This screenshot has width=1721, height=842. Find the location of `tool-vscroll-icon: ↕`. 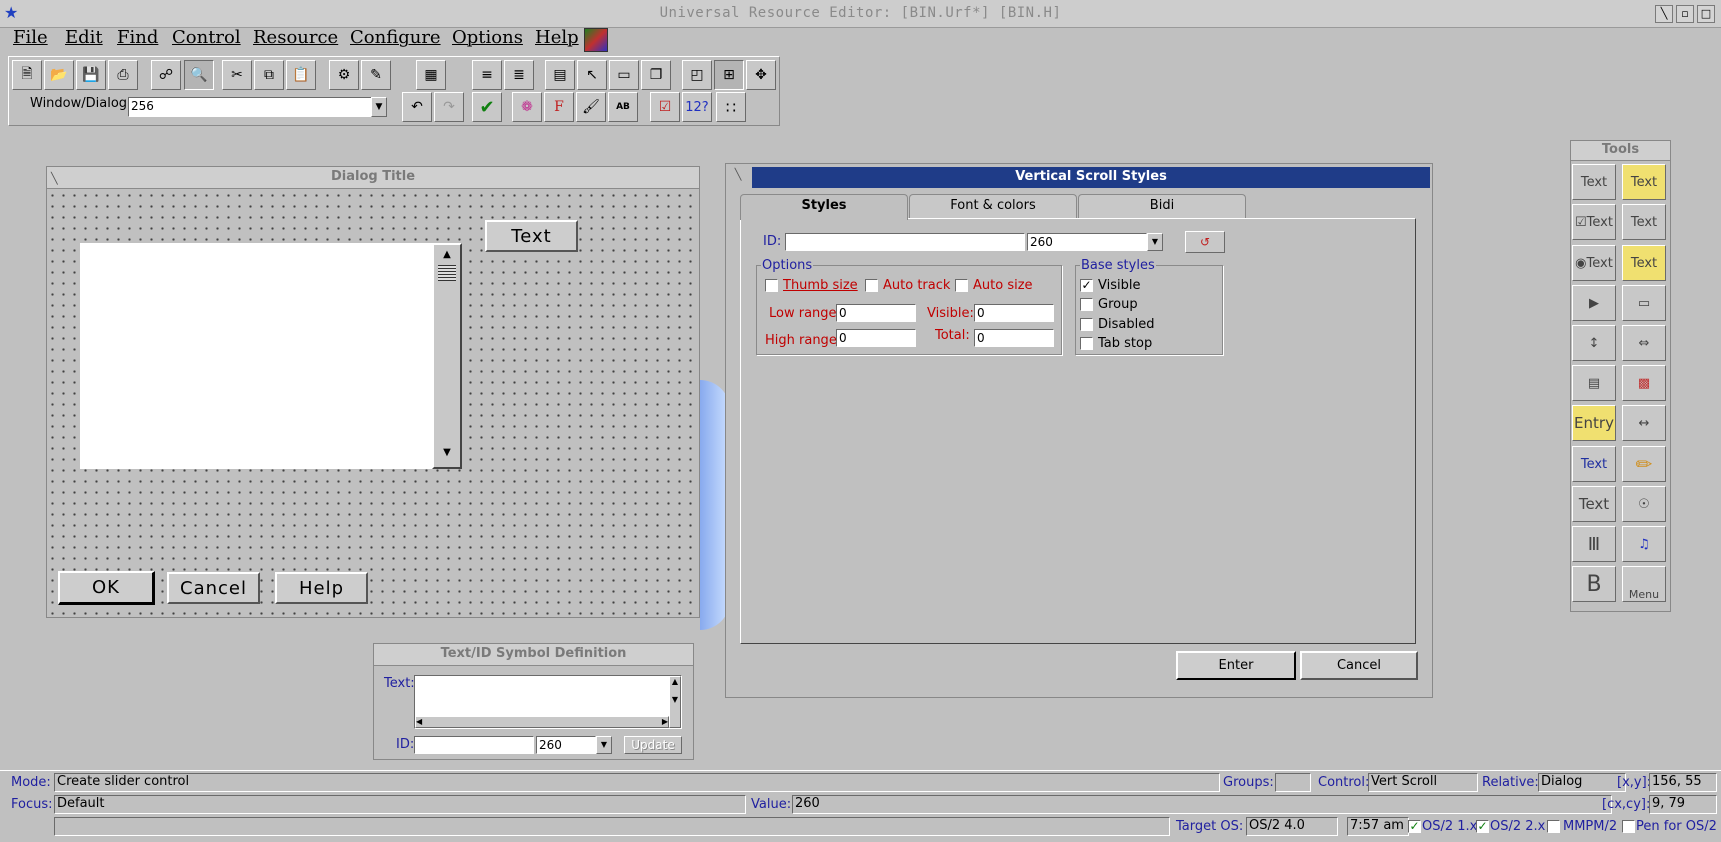

tool-vscroll-icon: ↕ is located at coordinates (1594, 343).